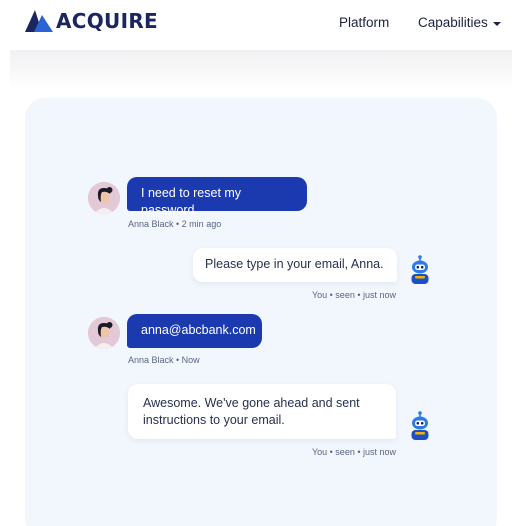 This screenshot has height=526, width=512. What do you see at coordinates (453, 22) in the screenshot?
I see `nav-capabilities-label: Capabilities` at bounding box center [453, 22].